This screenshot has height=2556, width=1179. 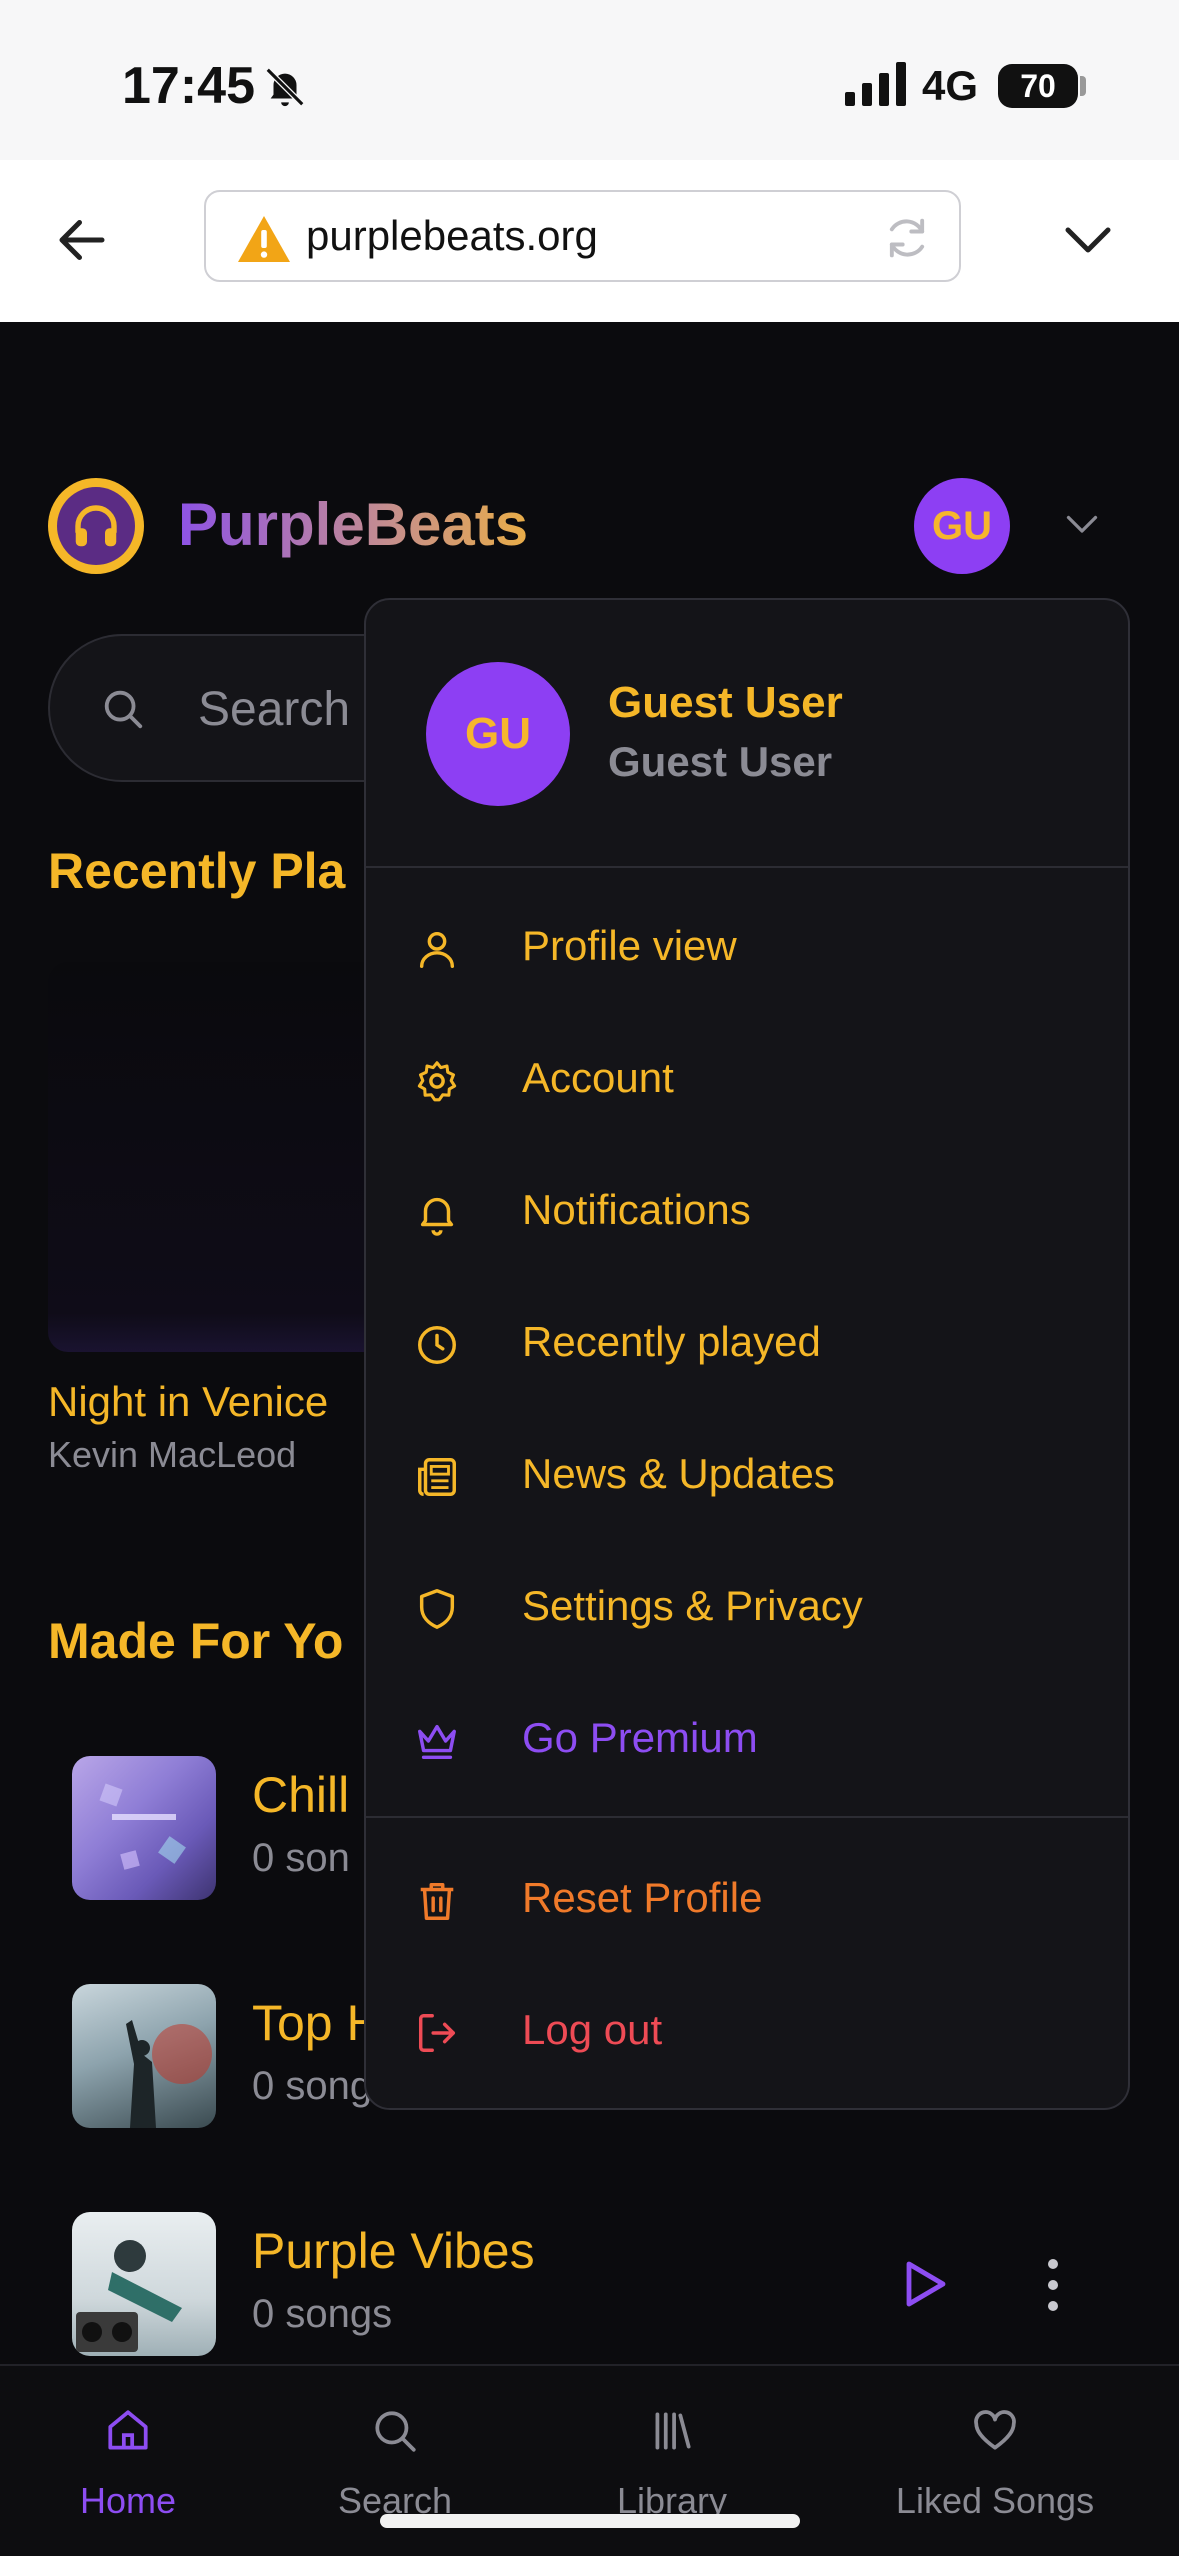 I want to click on menu-item-label: Log out, so click(x=592, y=2029).